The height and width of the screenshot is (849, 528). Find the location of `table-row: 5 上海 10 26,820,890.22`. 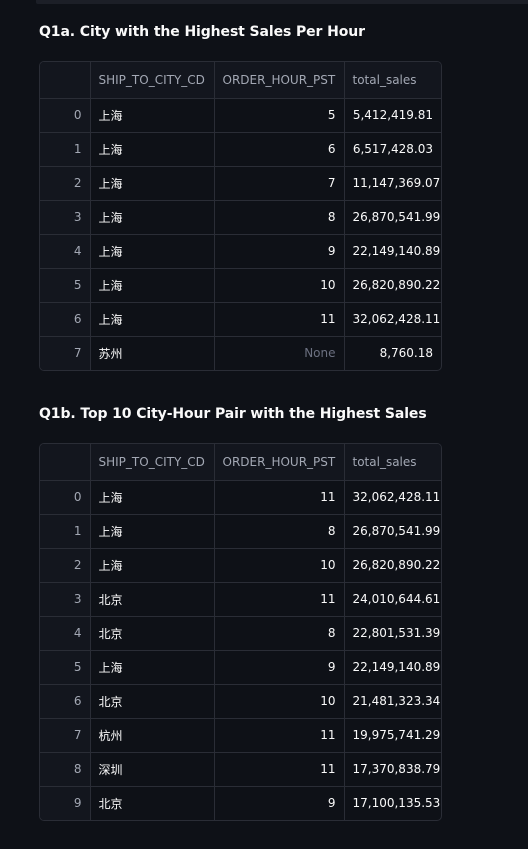

table-row: 5 上海 10 26,820,890.22 is located at coordinates (240, 285).